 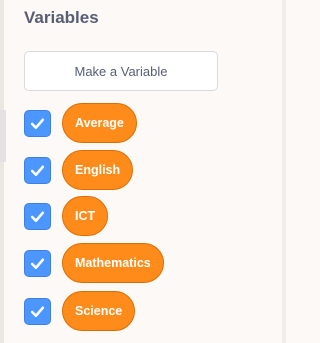 I want to click on variable-row-average: Average, so click(x=80, y=123).